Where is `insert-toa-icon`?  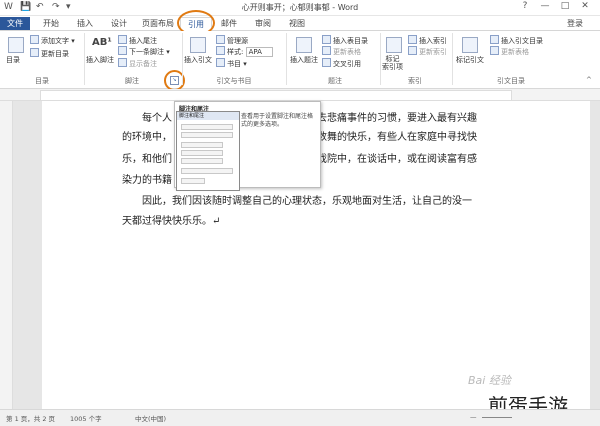
insert-toa-icon is located at coordinates (494, 39).